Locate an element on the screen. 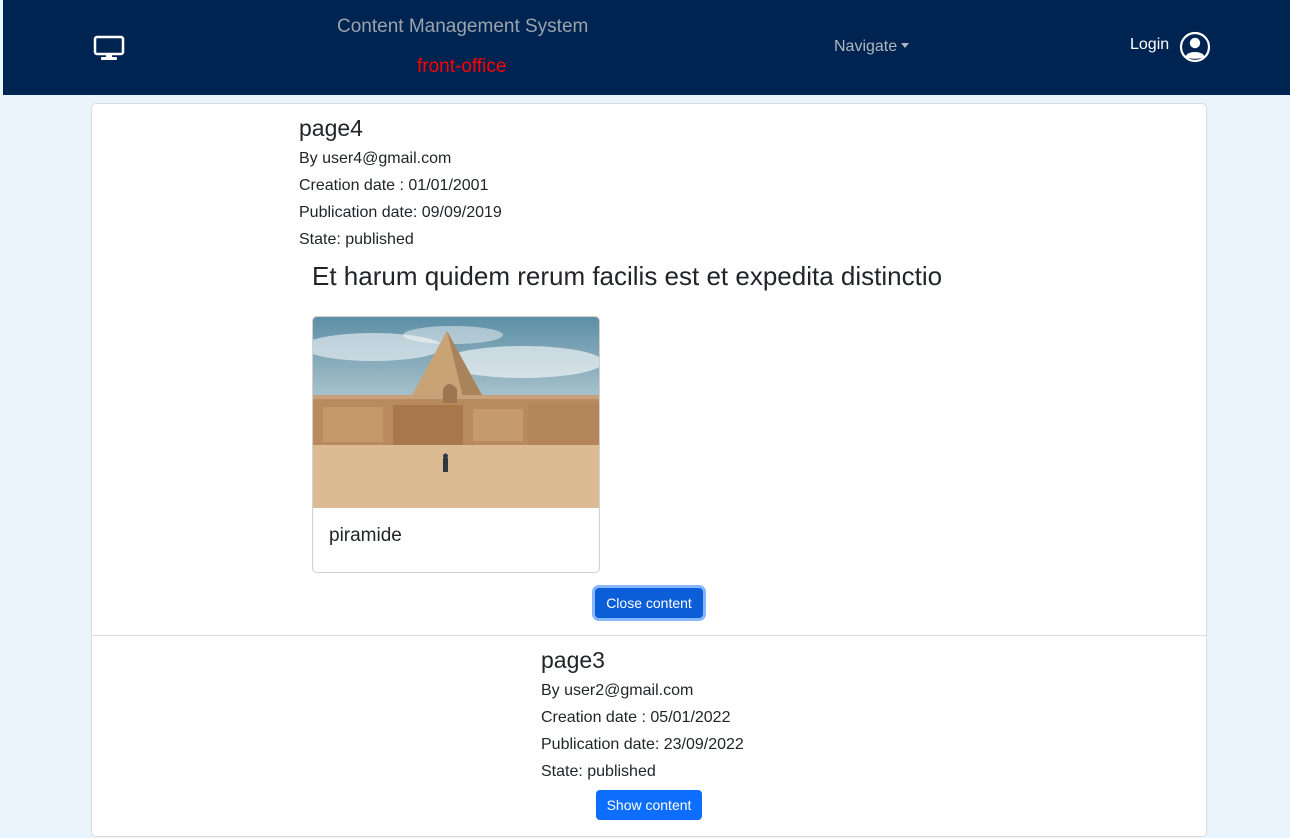 The height and width of the screenshot is (838, 1290). page-author: By user4@gmail.com is located at coordinates (375, 158).